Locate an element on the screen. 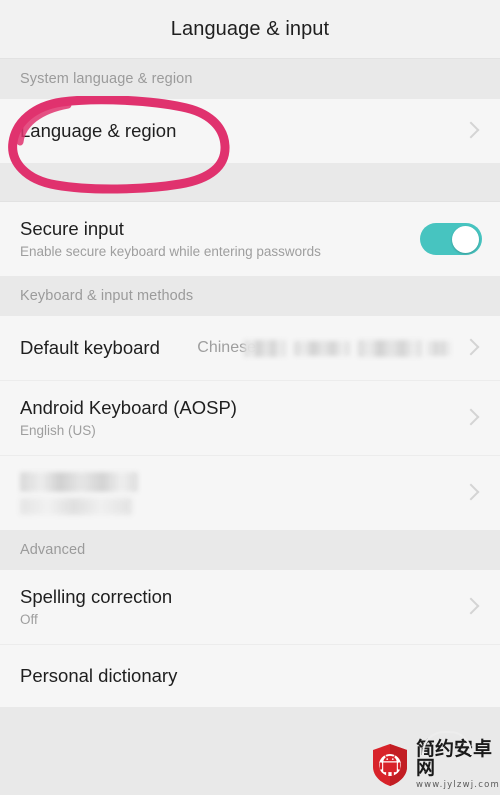  row-language-region: Language & region is located at coordinates (250, 131).